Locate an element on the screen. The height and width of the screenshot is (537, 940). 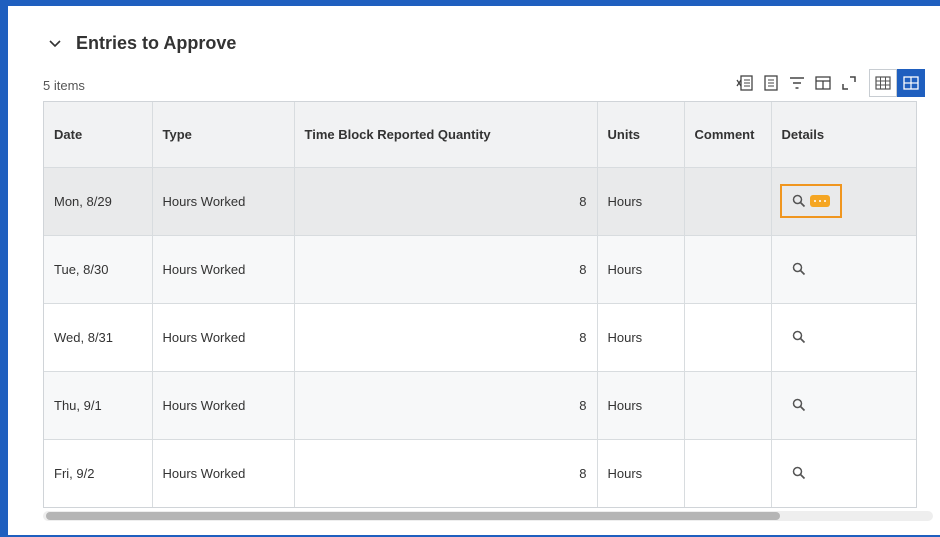
column-layout-icon is located at coordinates (823, 83).